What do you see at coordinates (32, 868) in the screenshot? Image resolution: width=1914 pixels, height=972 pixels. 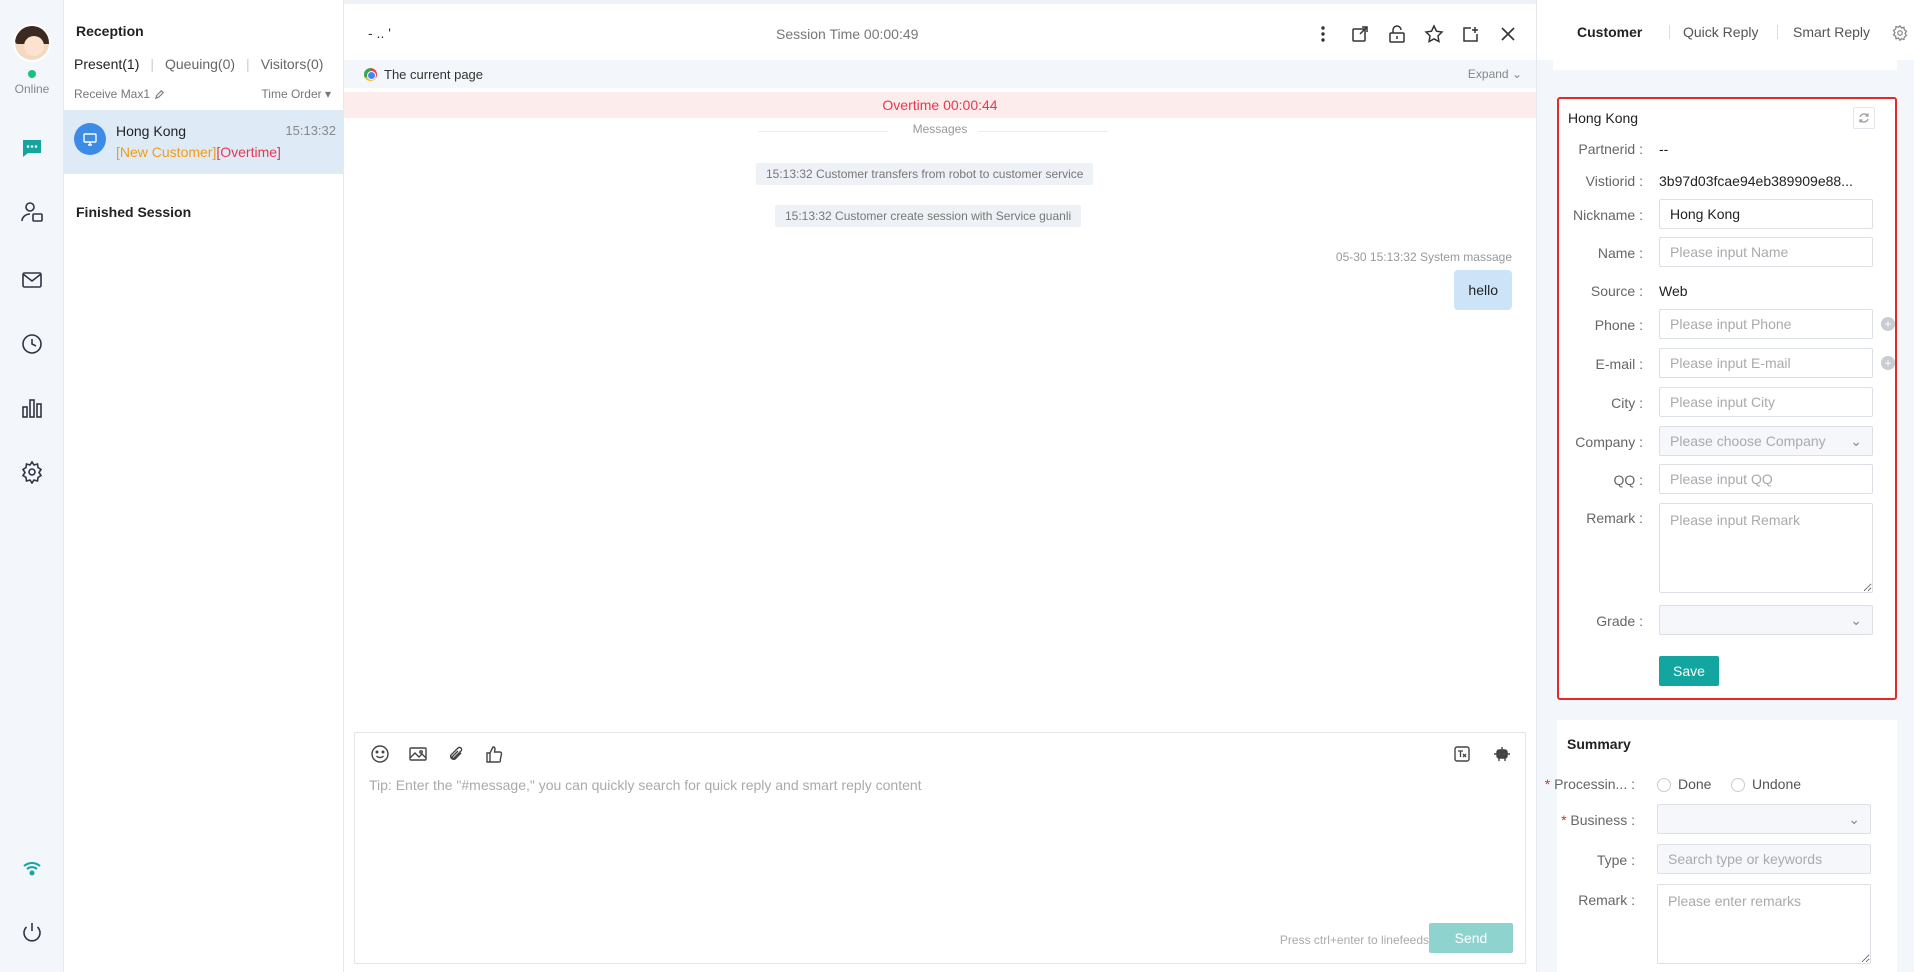 I see `wifi-icon` at bounding box center [32, 868].